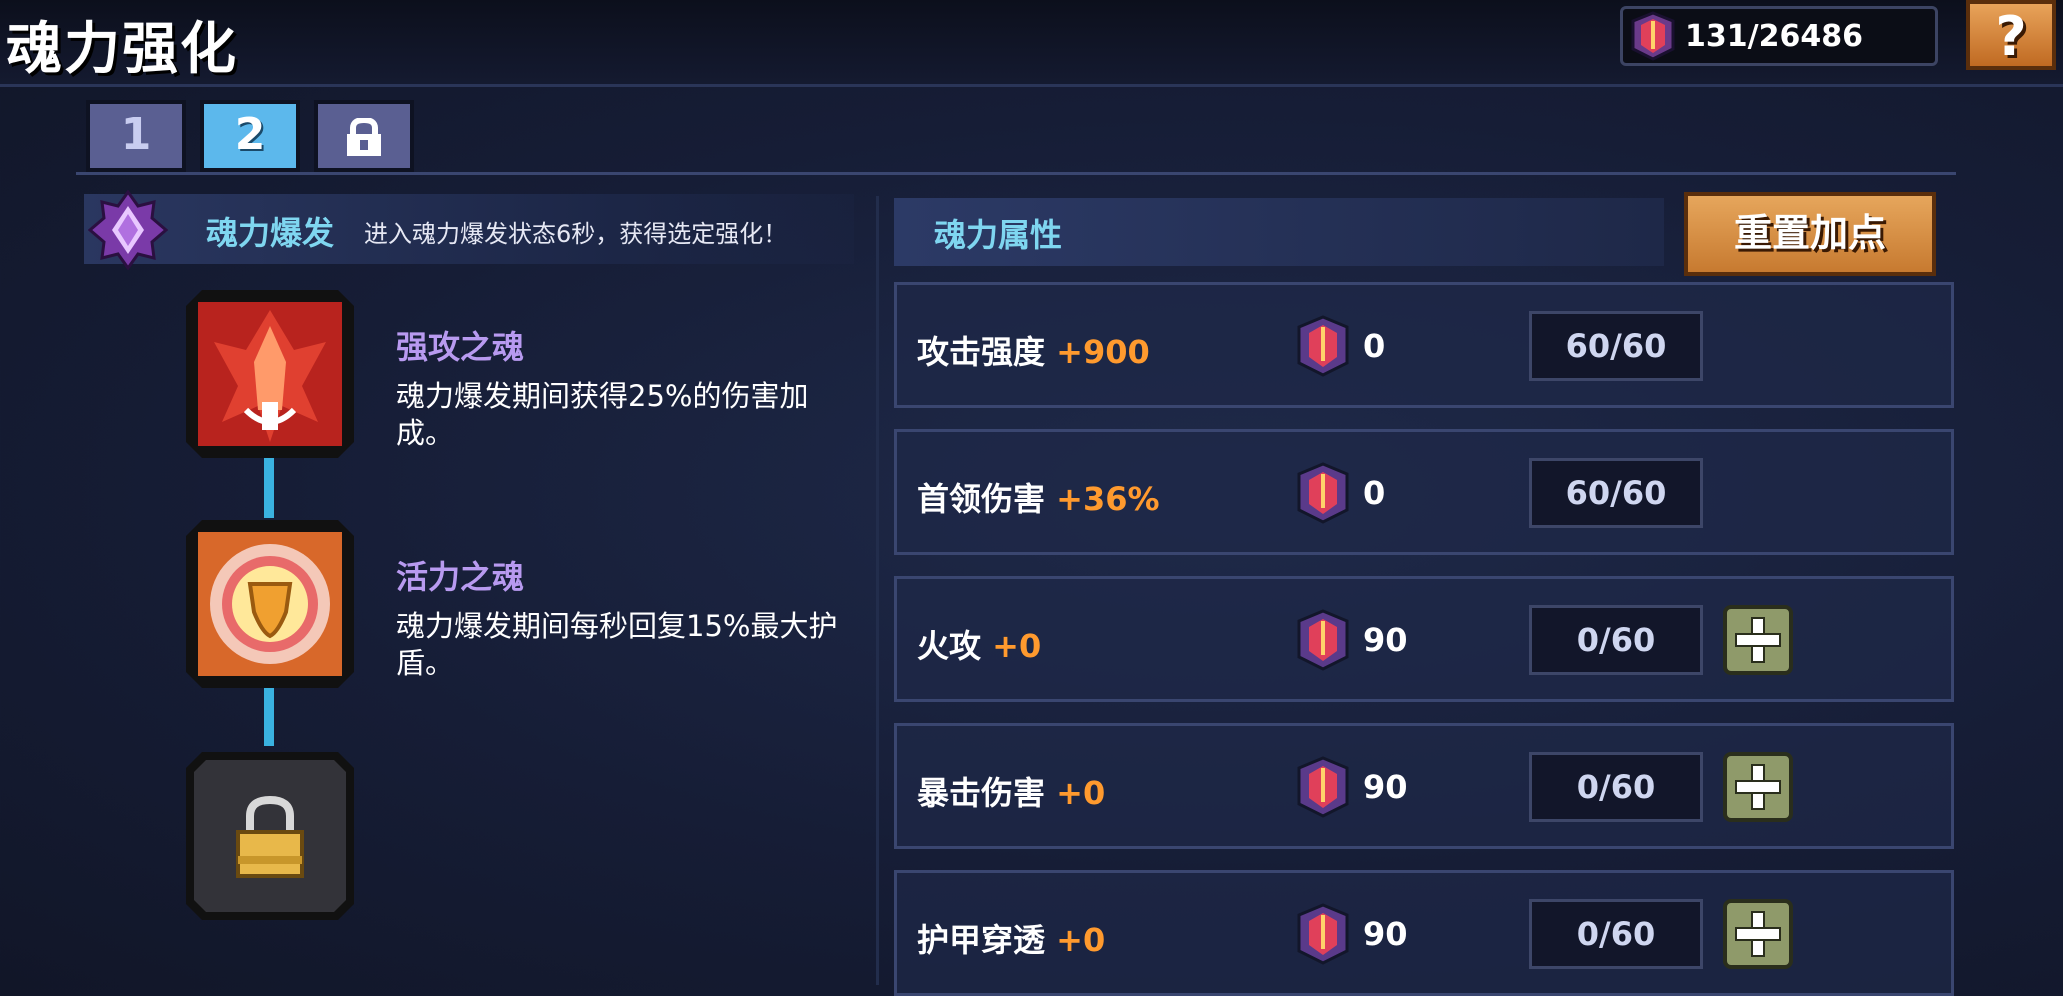 The height and width of the screenshot is (996, 2063). Describe the element at coordinates (270, 836) in the screenshot. I see `locked-slot-icon` at that location.